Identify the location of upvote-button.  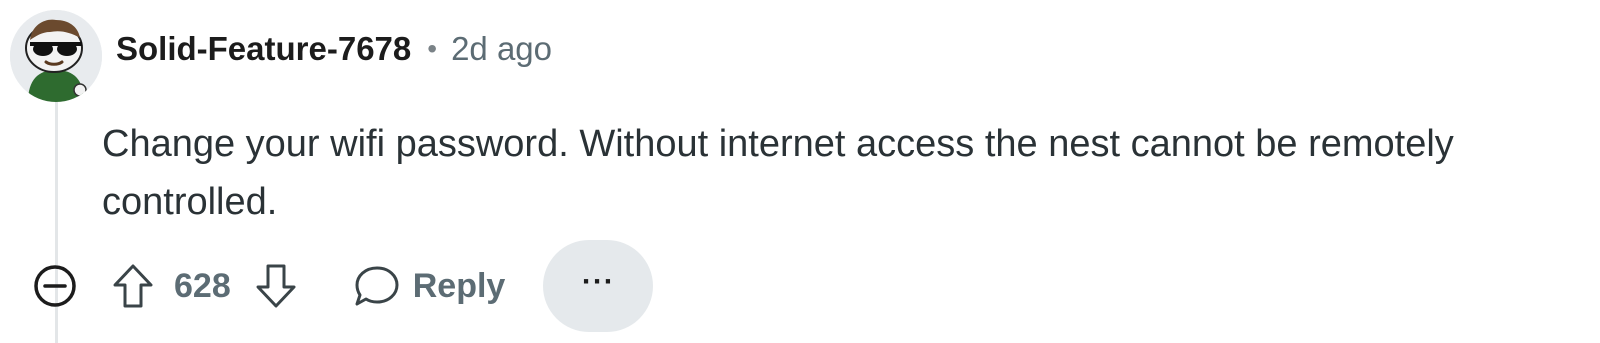
(133, 286).